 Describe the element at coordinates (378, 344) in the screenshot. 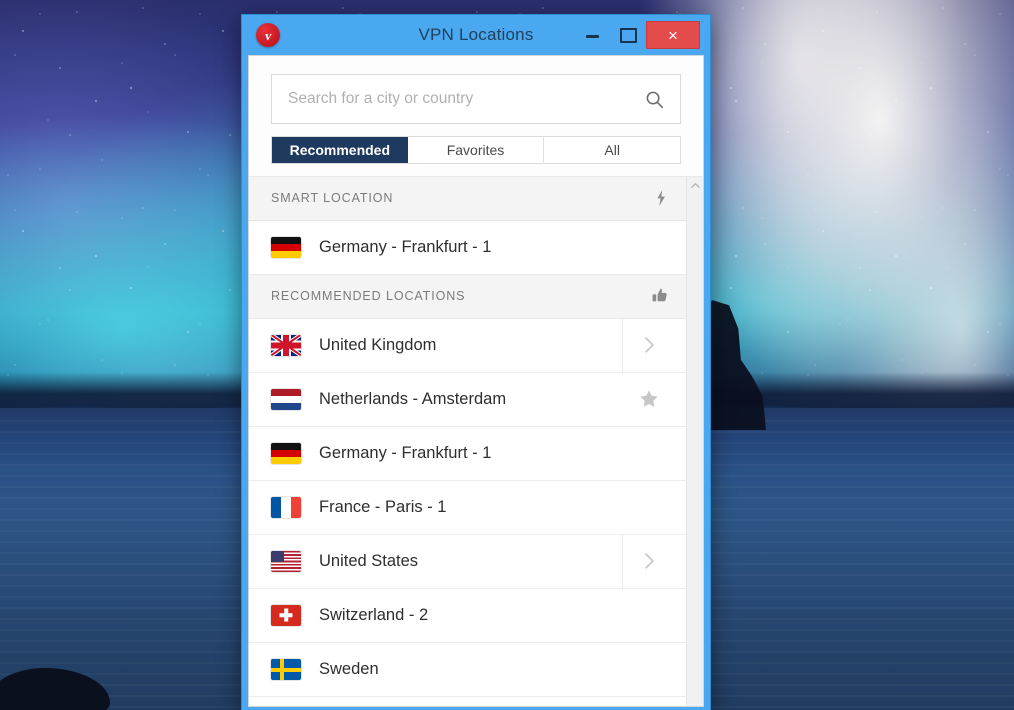

I see `location-label: United Kingdom` at that location.